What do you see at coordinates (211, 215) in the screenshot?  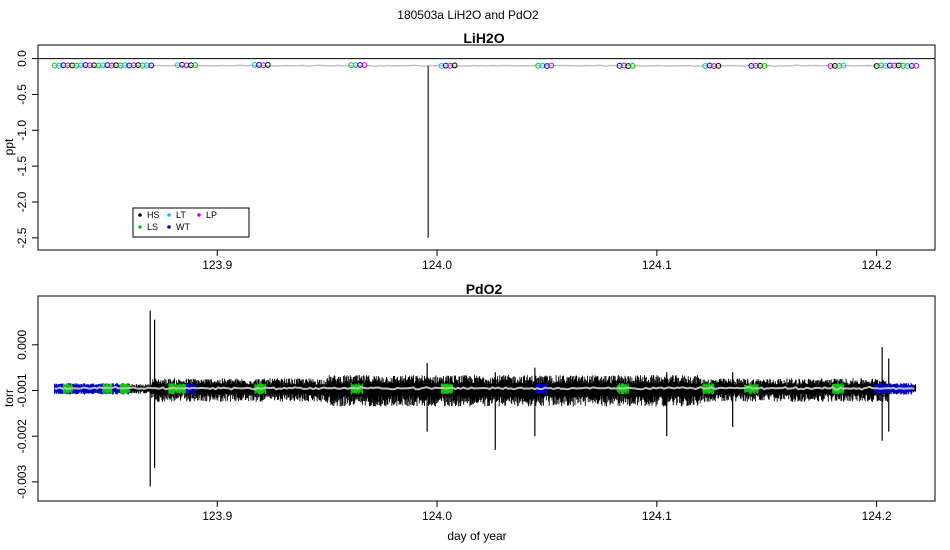 I see `legend-label: LP` at bounding box center [211, 215].